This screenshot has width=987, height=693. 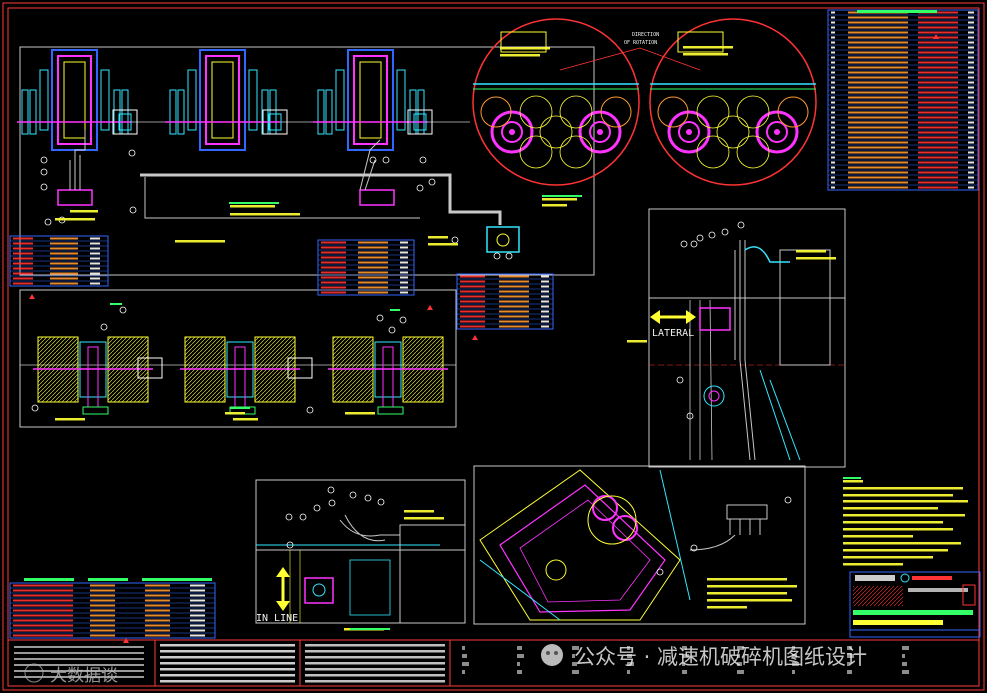 What do you see at coordinates (34, 673) in the screenshot?
I see `watermark-left-icon` at bounding box center [34, 673].